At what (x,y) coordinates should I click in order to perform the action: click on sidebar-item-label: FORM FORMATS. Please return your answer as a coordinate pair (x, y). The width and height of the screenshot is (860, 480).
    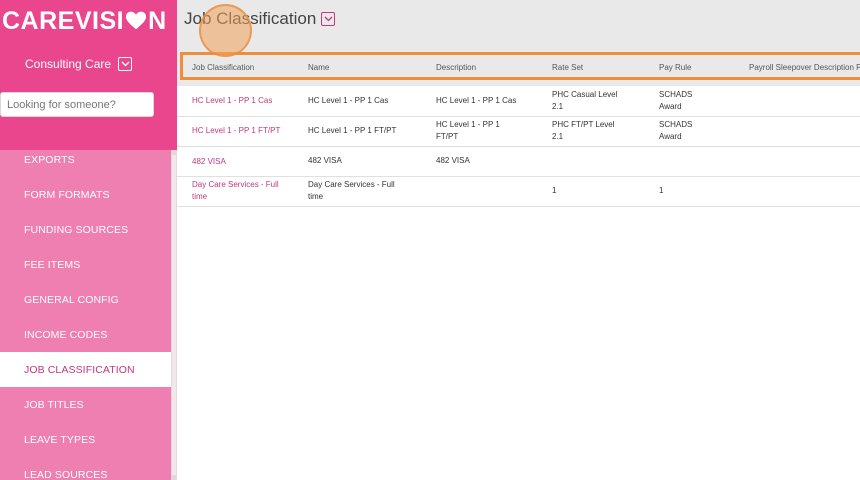
    Looking at the image, I should click on (67, 194).